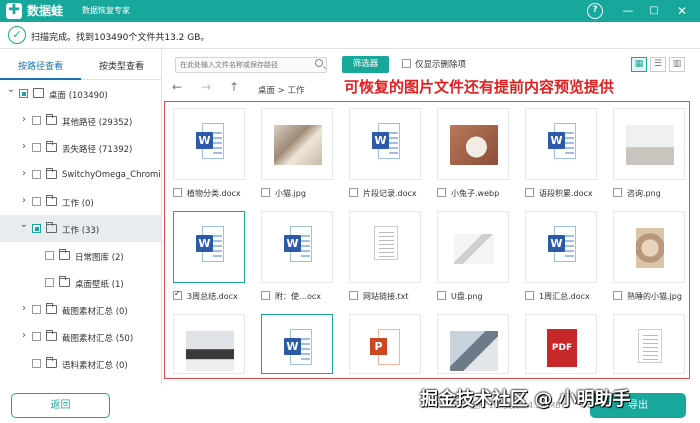  Describe the element at coordinates (243, 65) in the screenshot. I see `search-input` at that location.